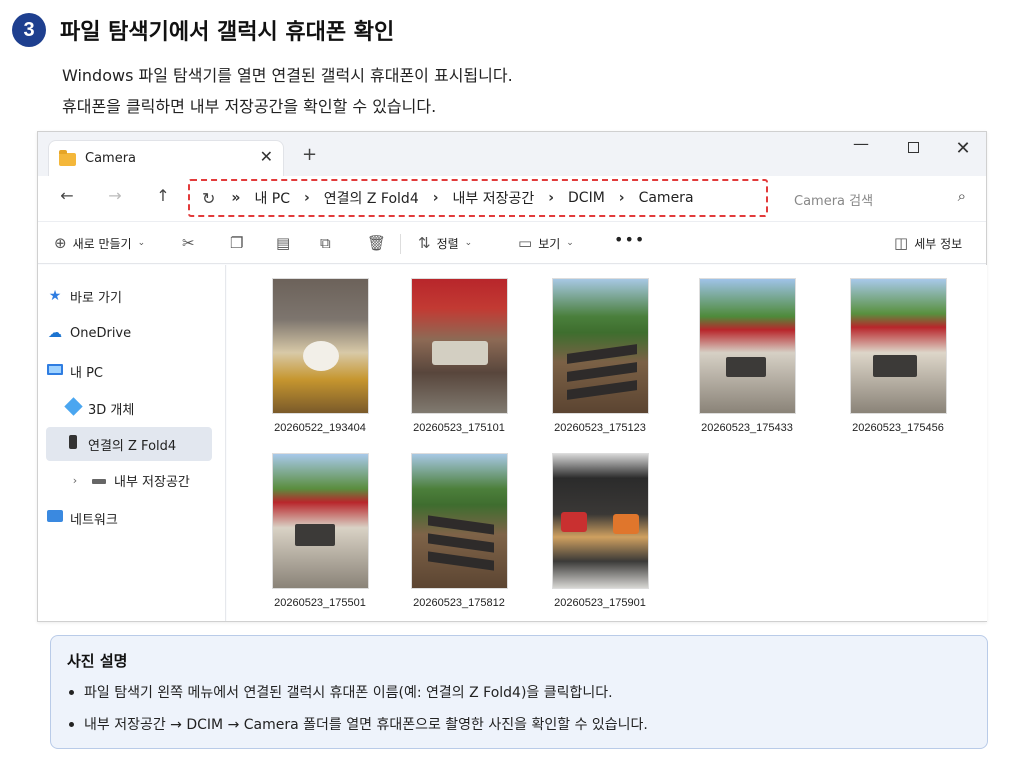 Image resolution: width=1024 pixels, height=768 pixels. What do you see at coordinates (586, 198) in the screenshot?
I see `breadcrumb-dcim: DCIM` at bounding box center [586, 198].